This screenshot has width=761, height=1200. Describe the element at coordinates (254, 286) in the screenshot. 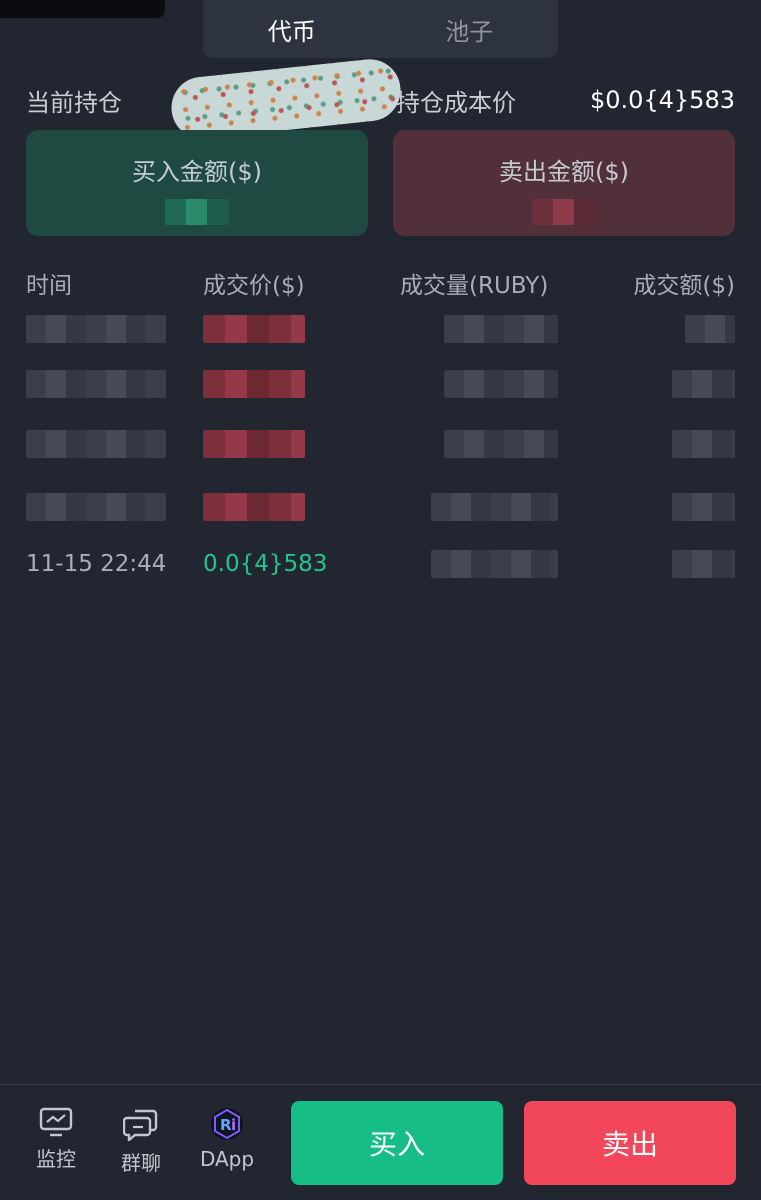

I see `header-price: 成交价($)` at that location.